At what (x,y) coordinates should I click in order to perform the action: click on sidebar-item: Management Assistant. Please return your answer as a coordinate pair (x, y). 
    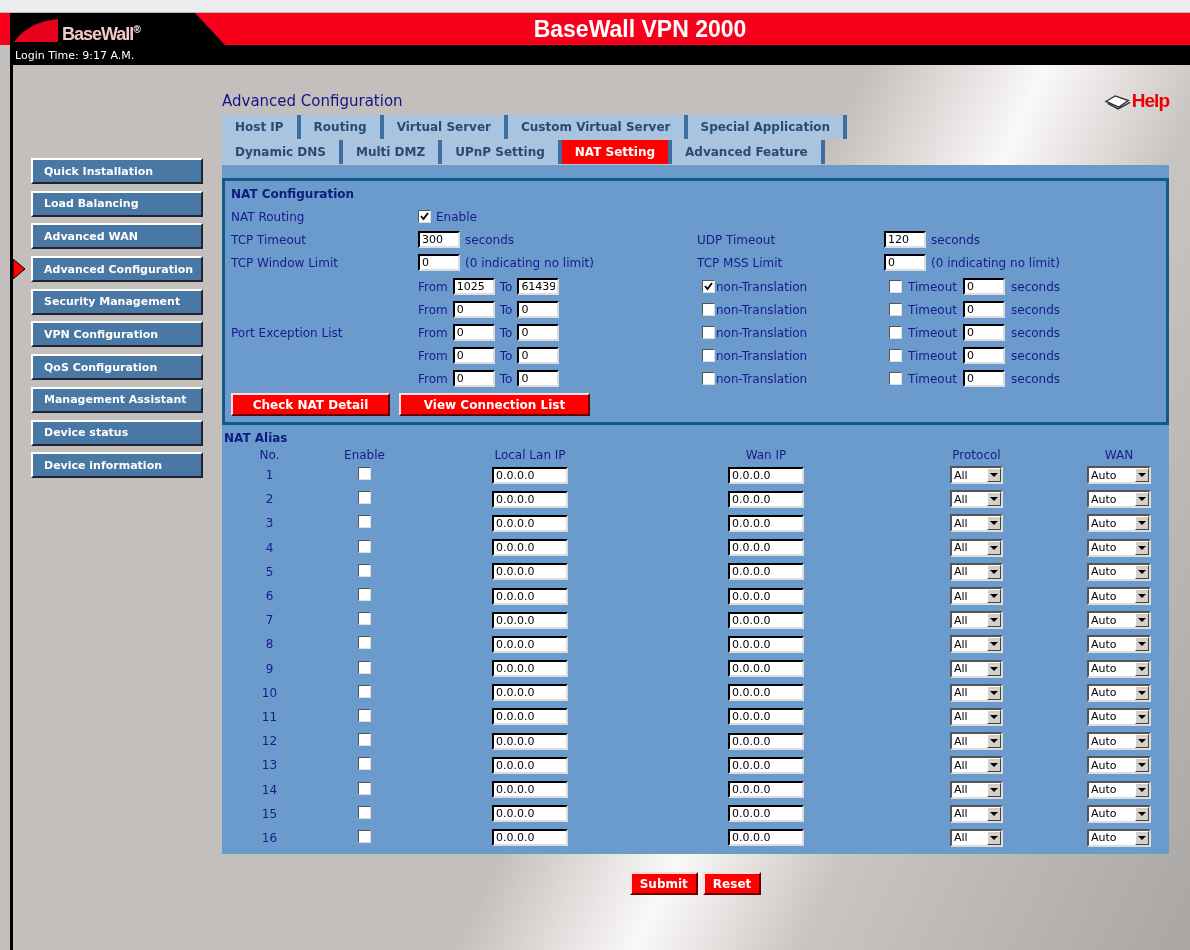
    Looking at the image, I should click on (117, 399).